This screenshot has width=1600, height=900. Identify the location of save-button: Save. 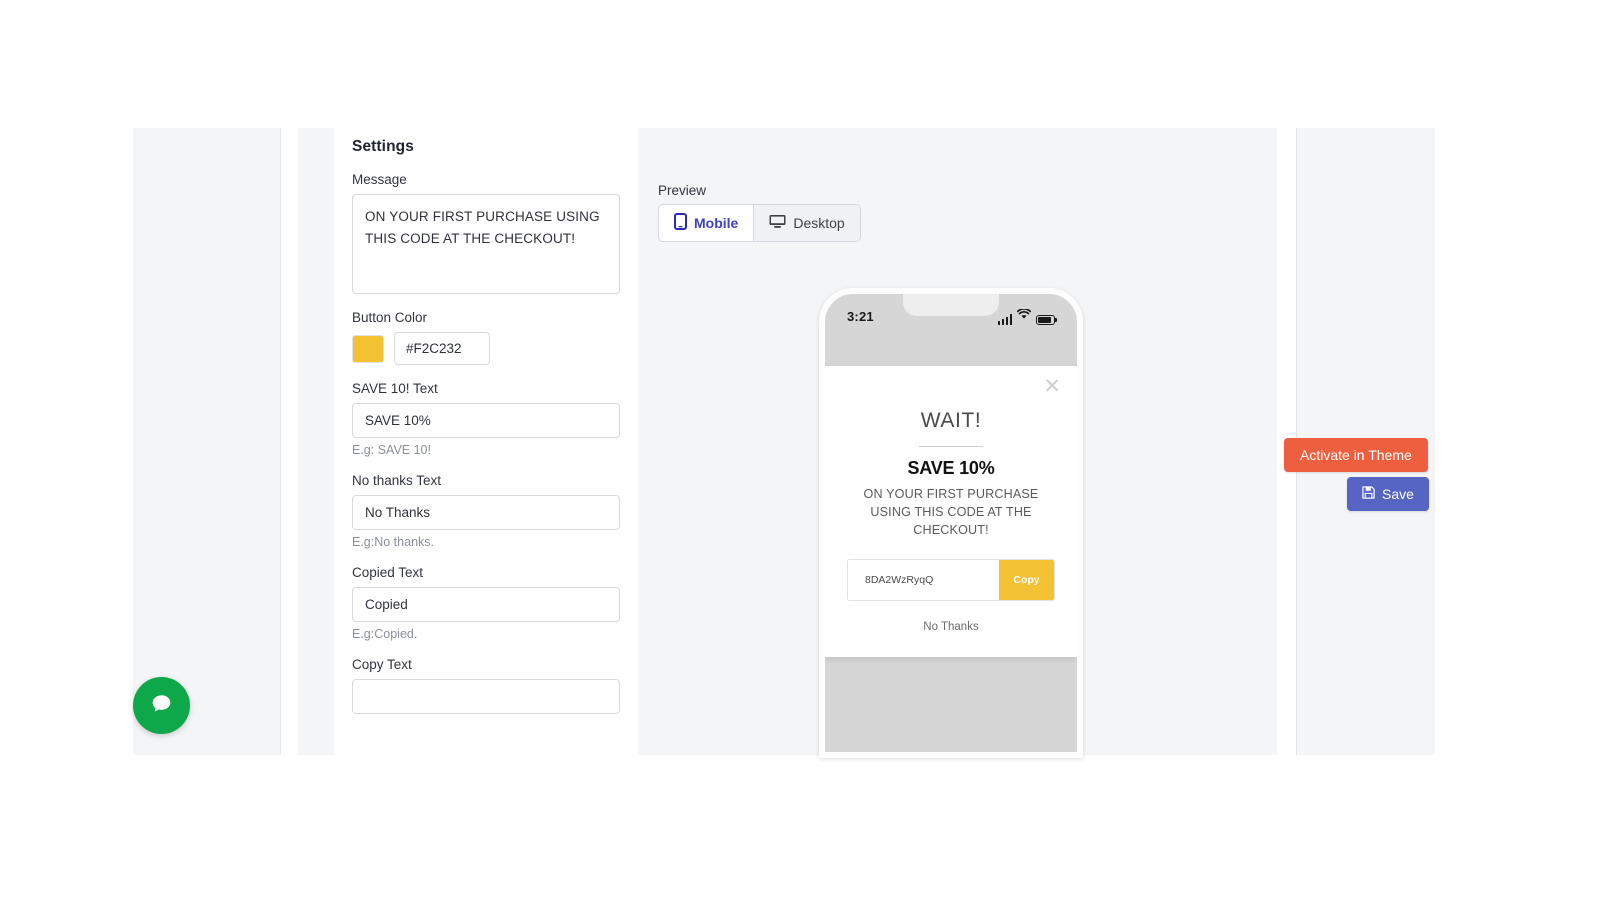
(1388, 494).